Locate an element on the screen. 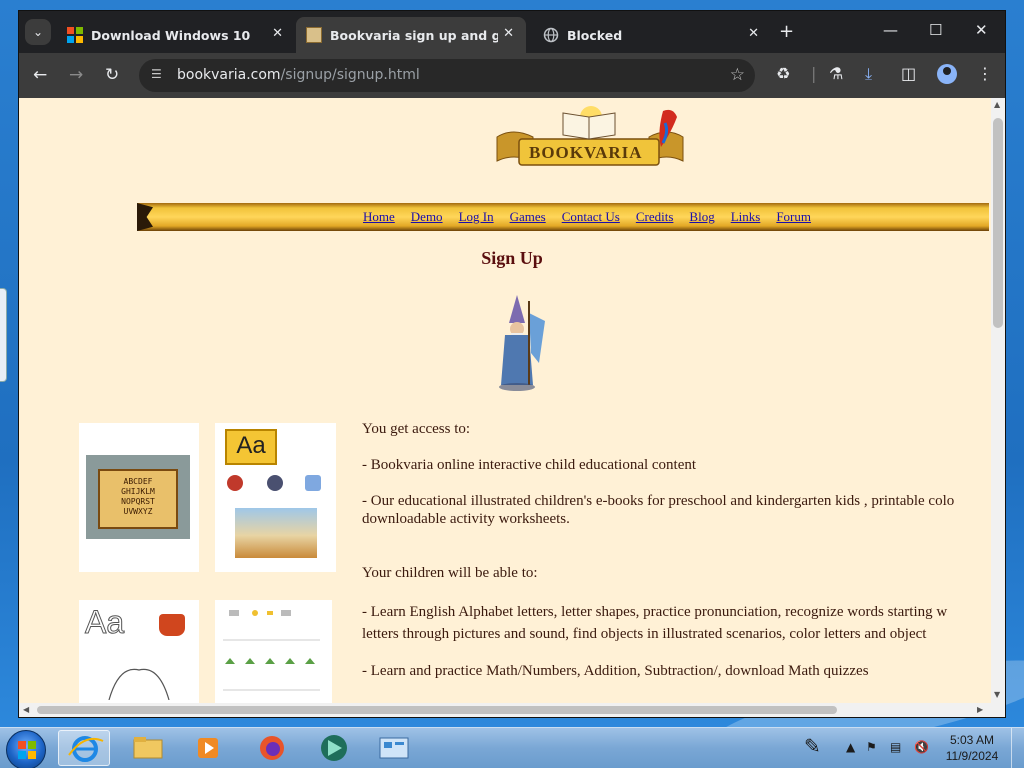 Image resolution: width=1024 pixels, height=768 pixels. nav-link-demo: Demo is located at coordinates (427, 217).